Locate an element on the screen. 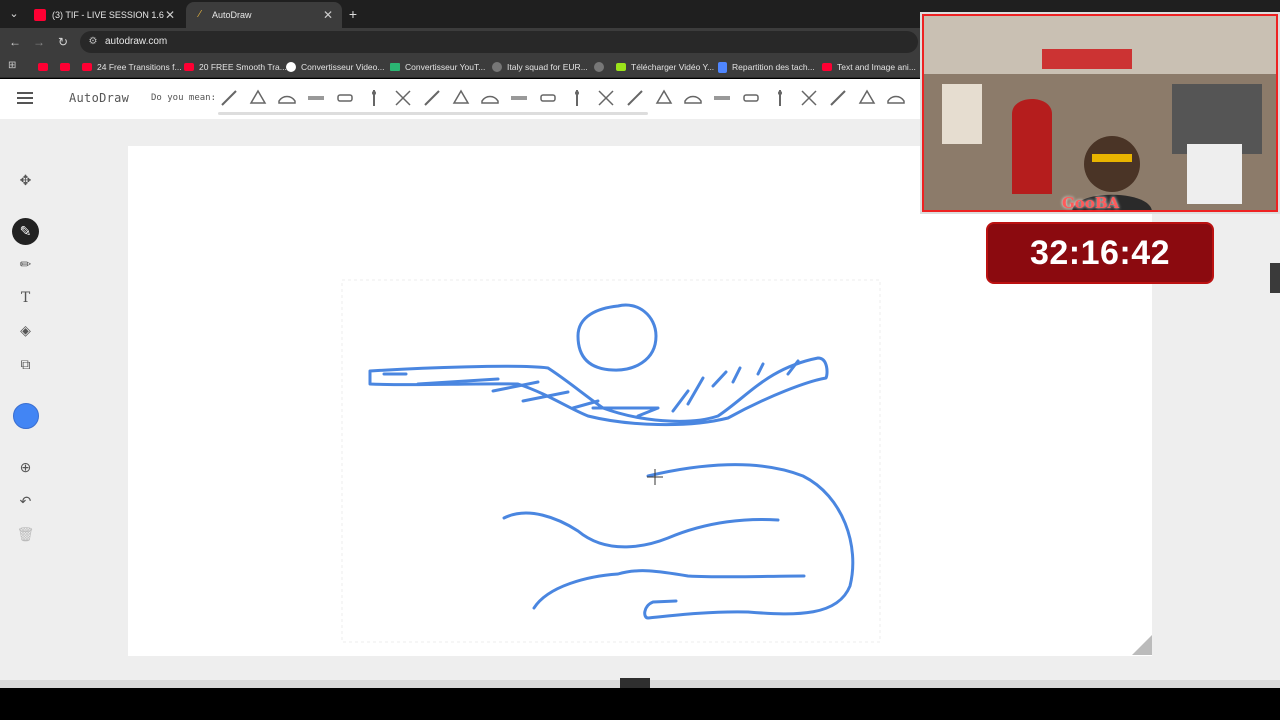 Image resolution: width=1280 pixels, height=720 pixels. delete-tool: 🗑 is located at coordinates (25, 534).